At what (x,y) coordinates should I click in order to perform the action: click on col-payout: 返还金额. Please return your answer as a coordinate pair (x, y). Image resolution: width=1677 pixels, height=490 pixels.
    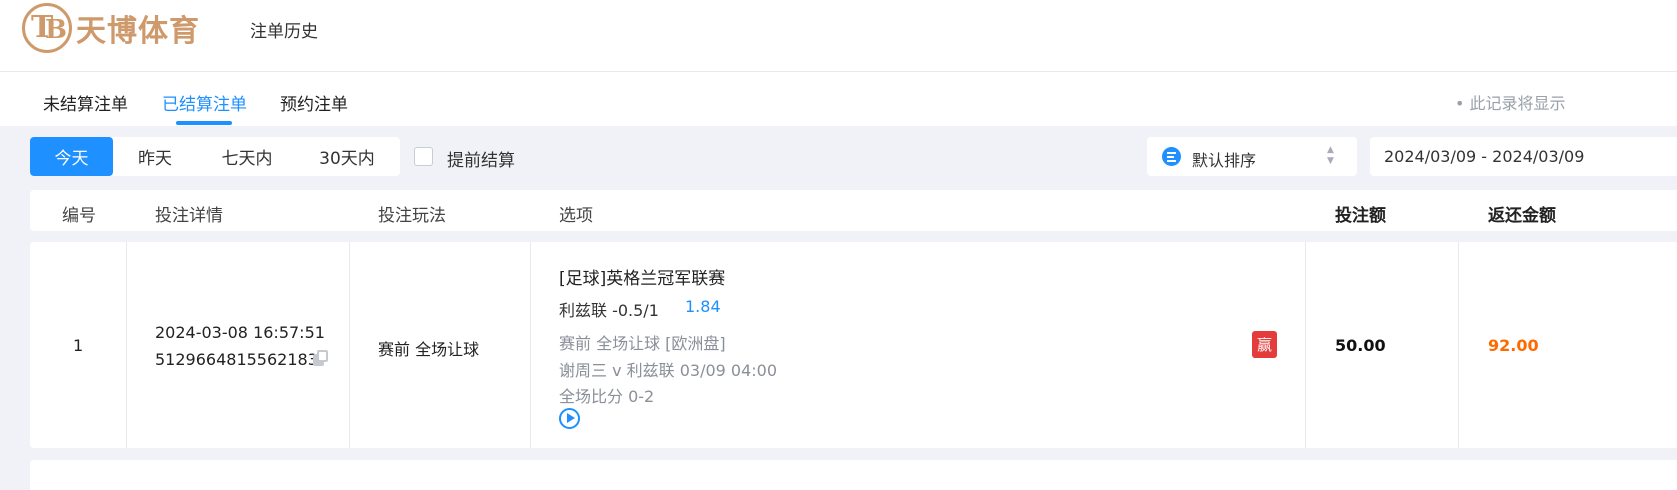
    Looking at the image, I should click on (1522, 216).